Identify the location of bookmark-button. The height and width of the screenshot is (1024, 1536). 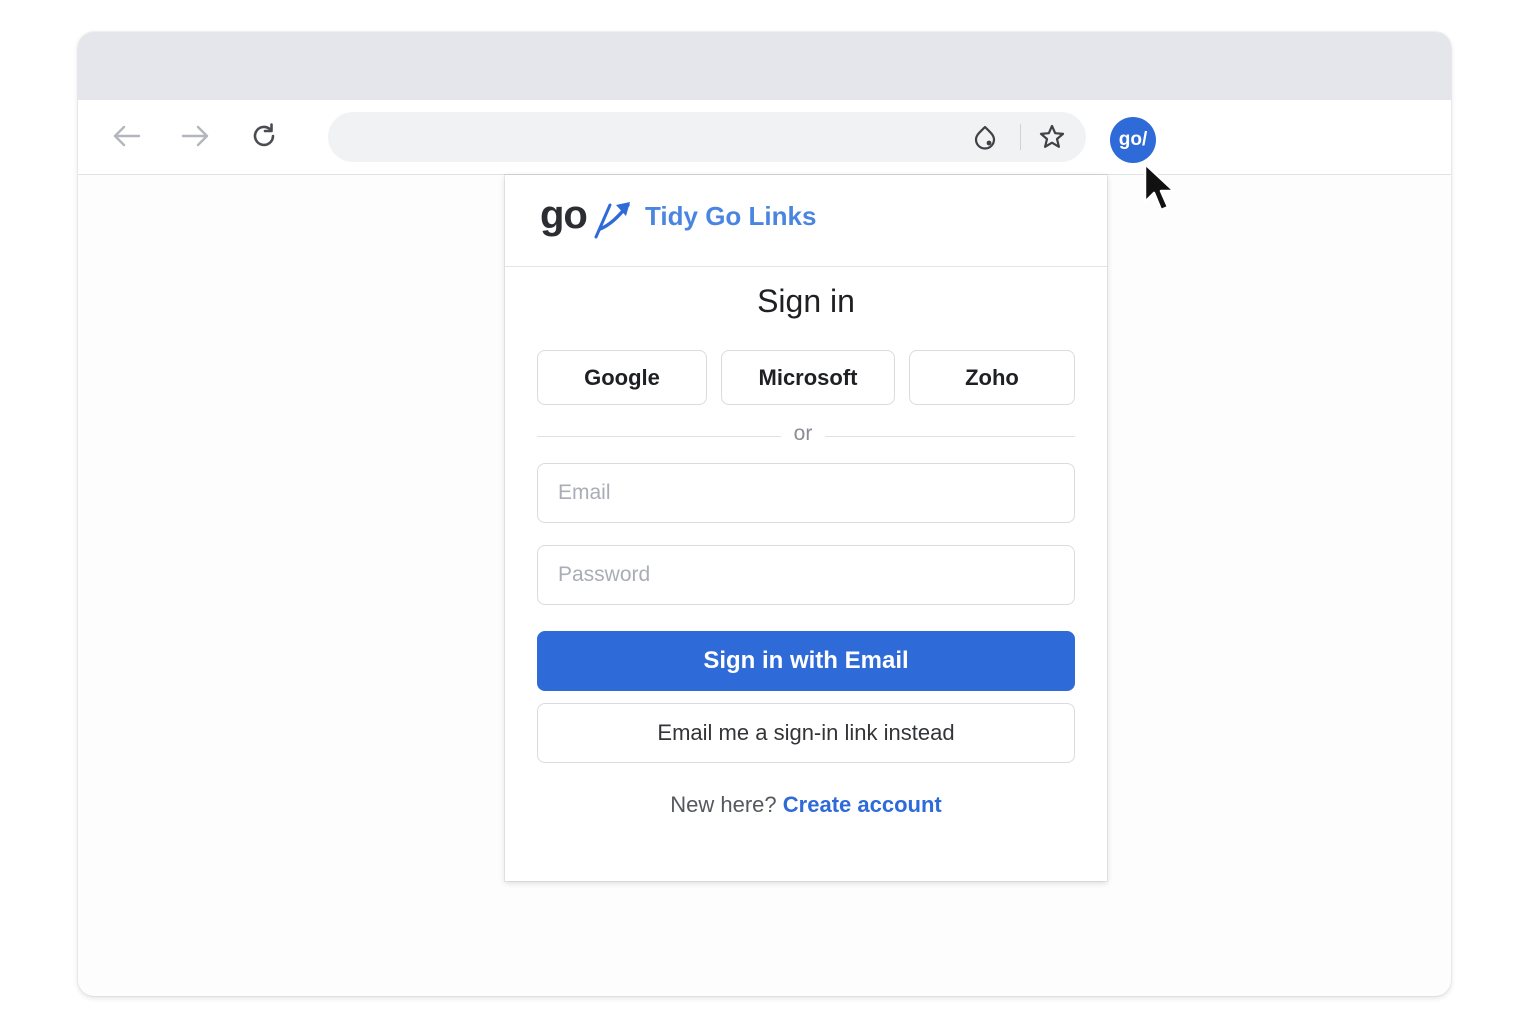
(1052, 137).